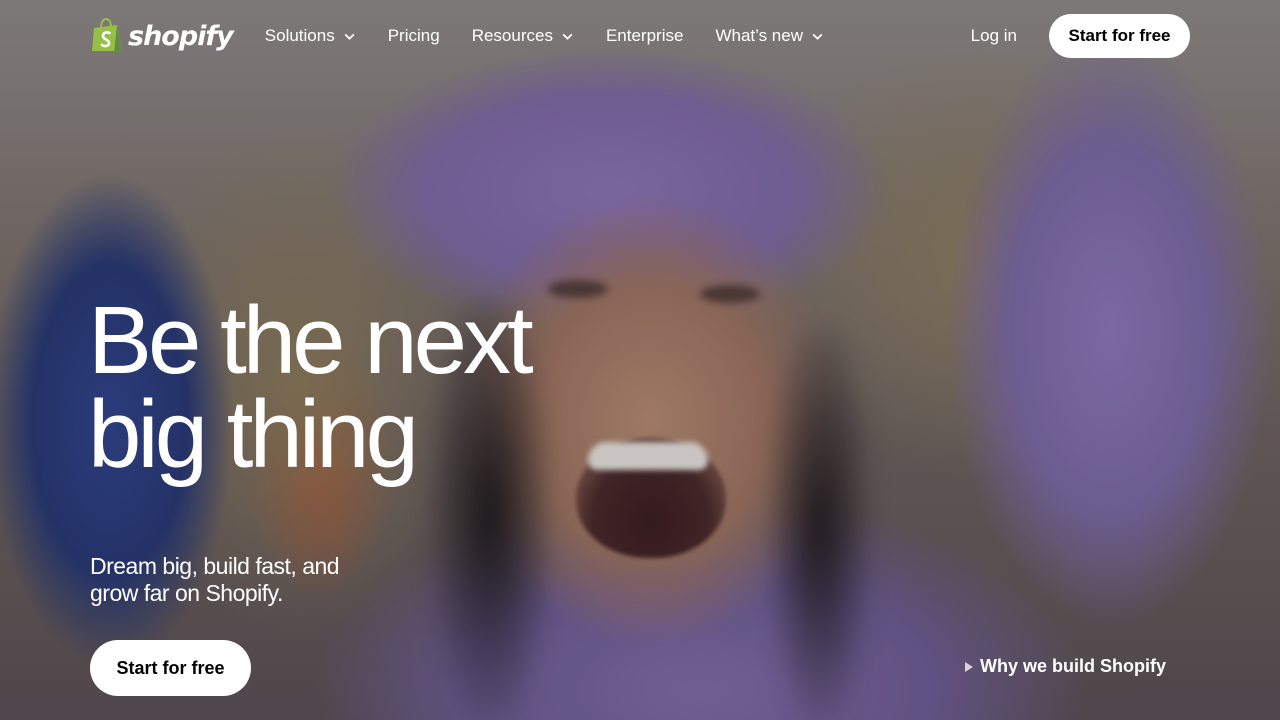  I want to click on headline-line-2: big thing, so click(253, 434).